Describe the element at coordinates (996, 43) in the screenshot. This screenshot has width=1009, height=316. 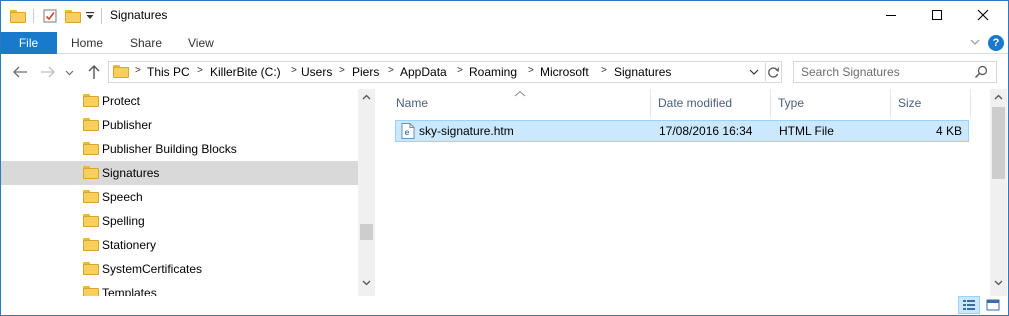
I see `help-icon: ?` at that location.